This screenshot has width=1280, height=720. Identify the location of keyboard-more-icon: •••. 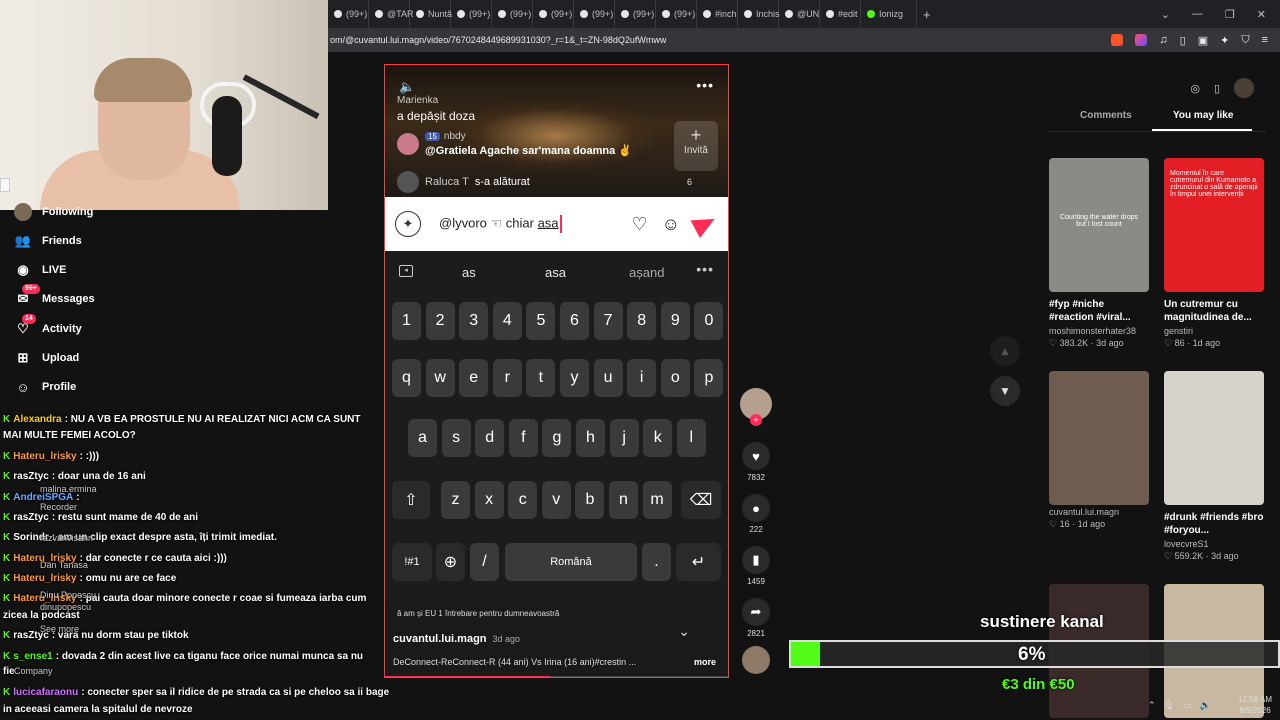
(705, 269).